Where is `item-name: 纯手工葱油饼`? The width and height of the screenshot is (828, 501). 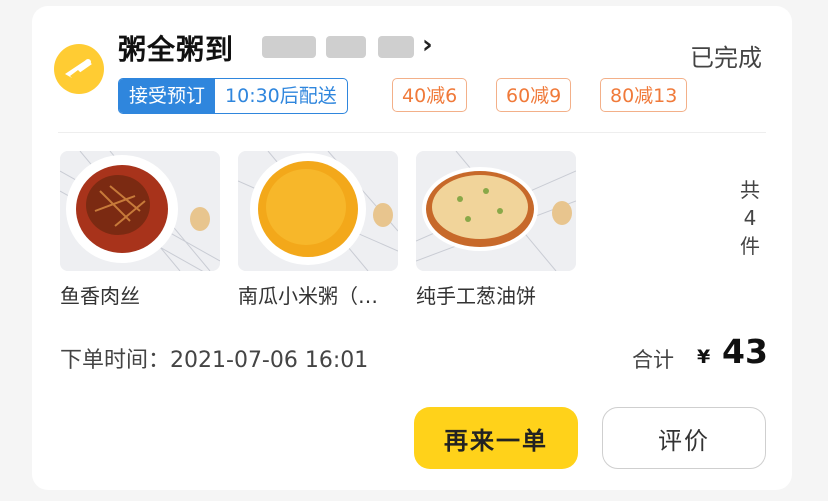 item-name: 纯手工葱油饼 is located at coordinates (476, 296).